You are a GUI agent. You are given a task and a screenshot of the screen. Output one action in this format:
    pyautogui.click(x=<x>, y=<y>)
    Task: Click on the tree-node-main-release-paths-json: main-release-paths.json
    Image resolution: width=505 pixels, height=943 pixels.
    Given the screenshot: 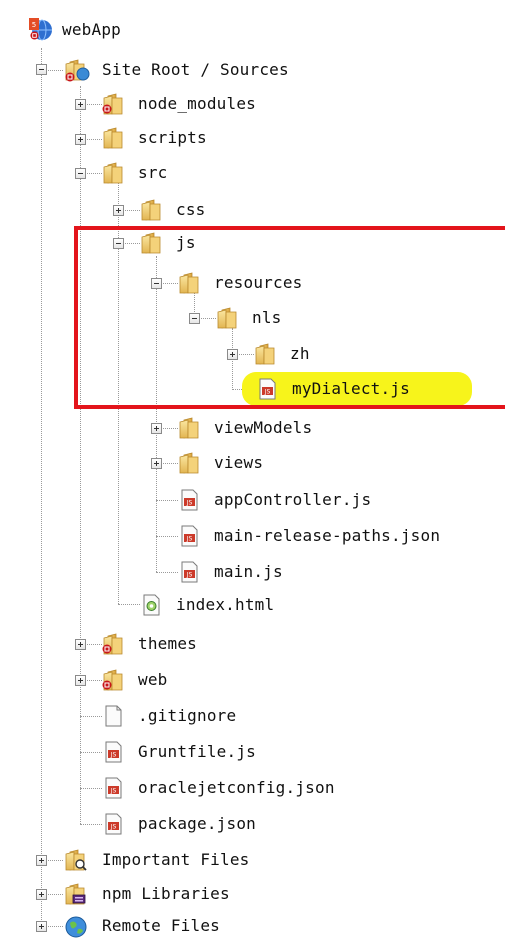 What is the action you would take?
    pyautogui.click(x=309, y=536)
    